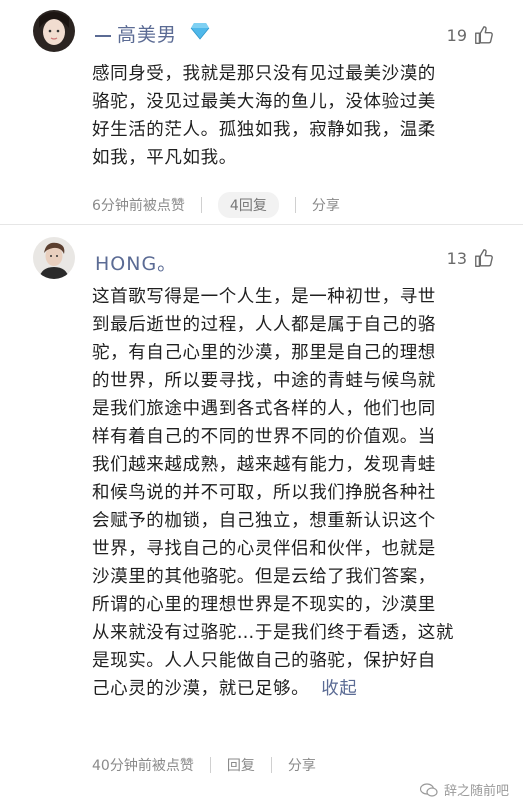  I want to click on like-control: 19, so click(471, 35).